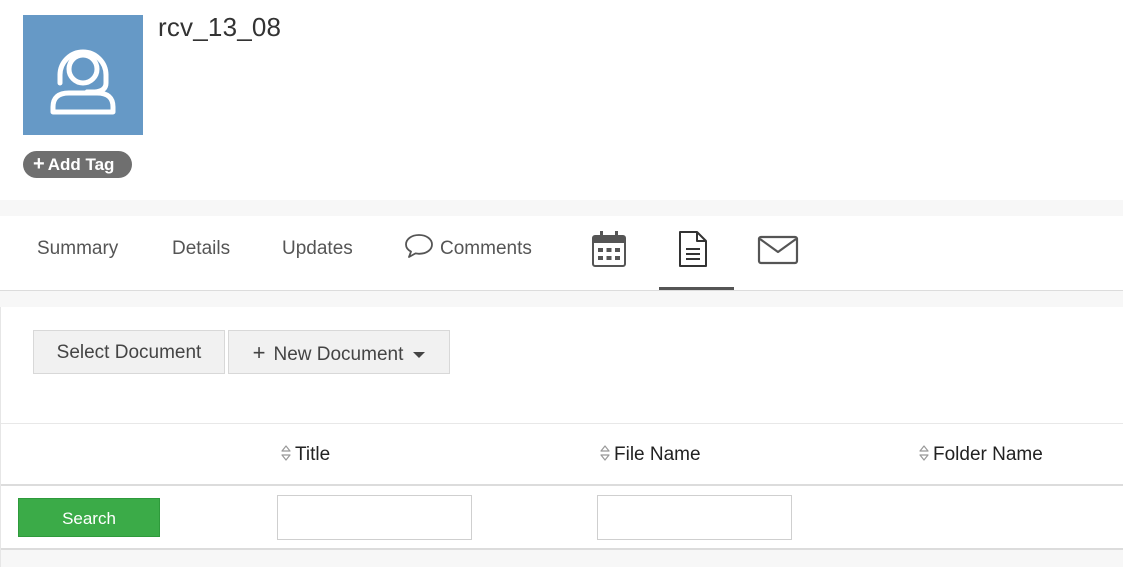  What do you see at coordinates (609, 249) in the screenshot?
I see `calendar-icon` at bounding box center [609, 249].